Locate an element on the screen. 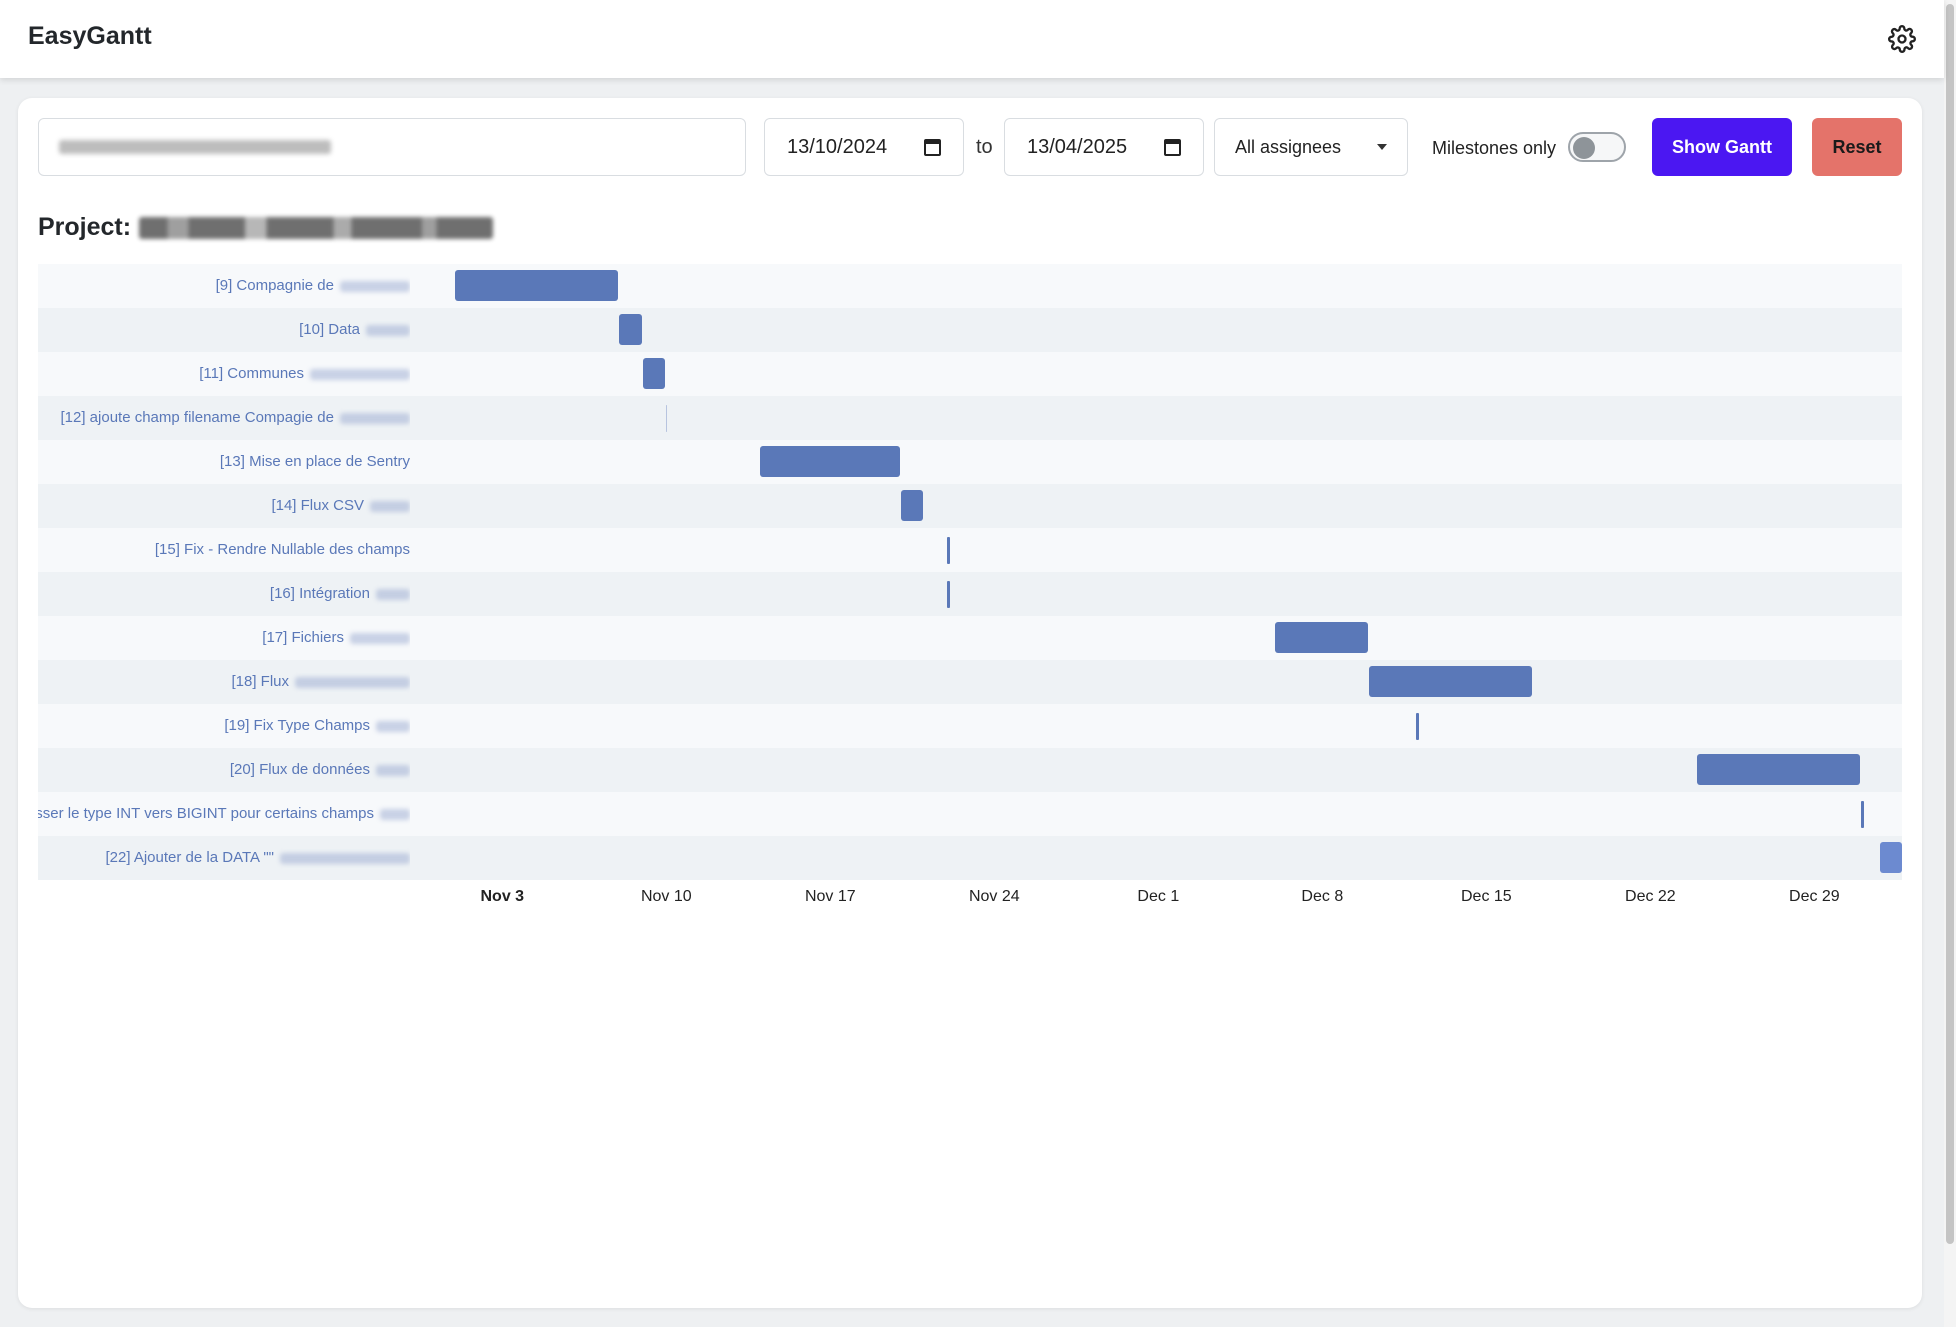  axis-tick-label: Dec 15 is located at coordinates (1486, 896).